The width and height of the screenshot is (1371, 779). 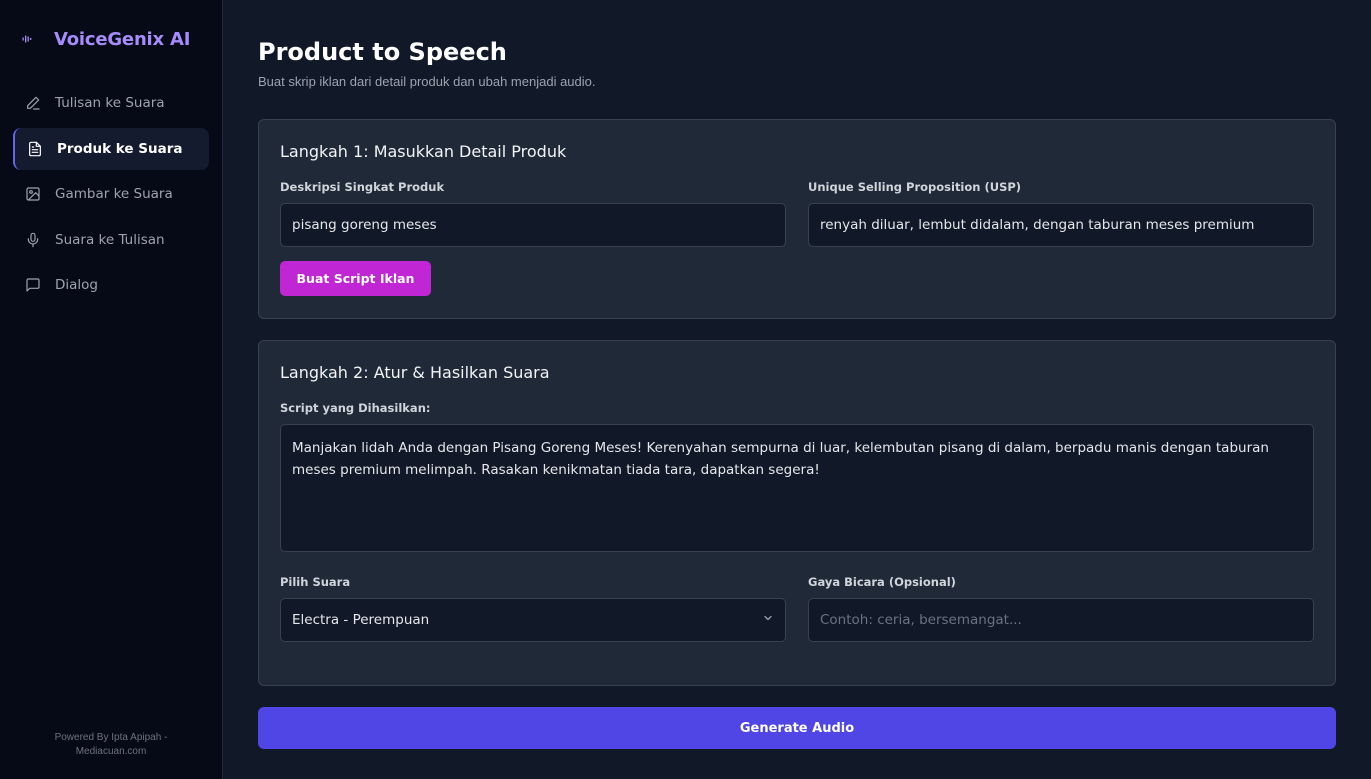 What do you see at coordinates (122, 39) in the screenshot?
I see `brand-title: VoiceGenix AI` at bounding box center [122, 39].